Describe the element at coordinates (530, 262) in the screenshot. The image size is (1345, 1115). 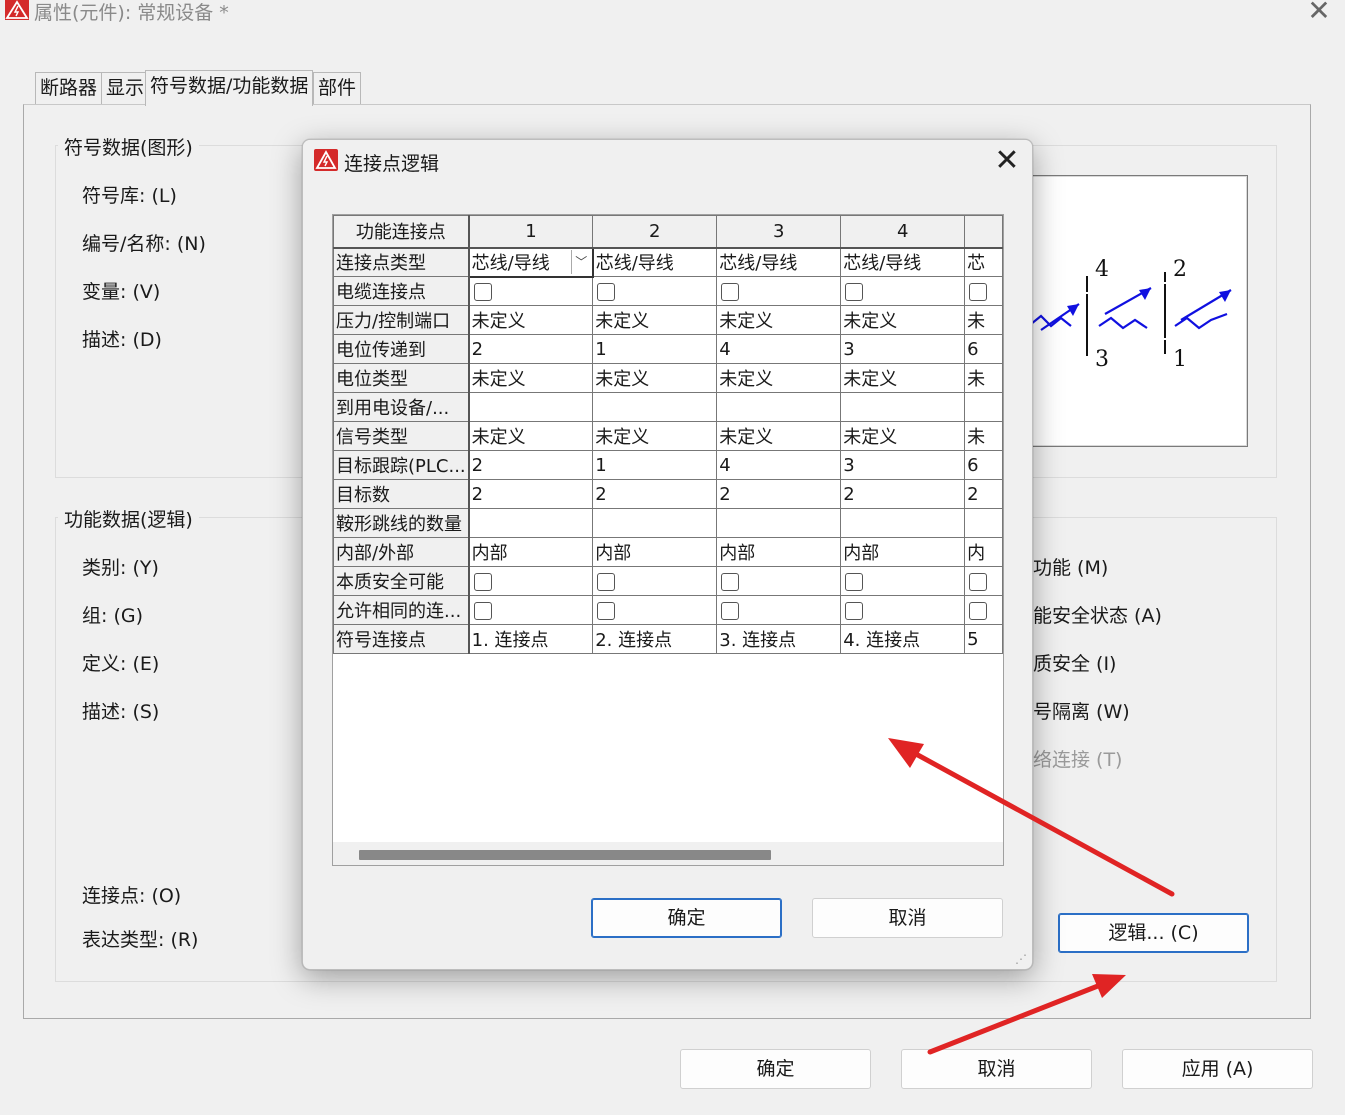
I see `connection-type-dropdown: 芯线/导线 ﹀` at that location.